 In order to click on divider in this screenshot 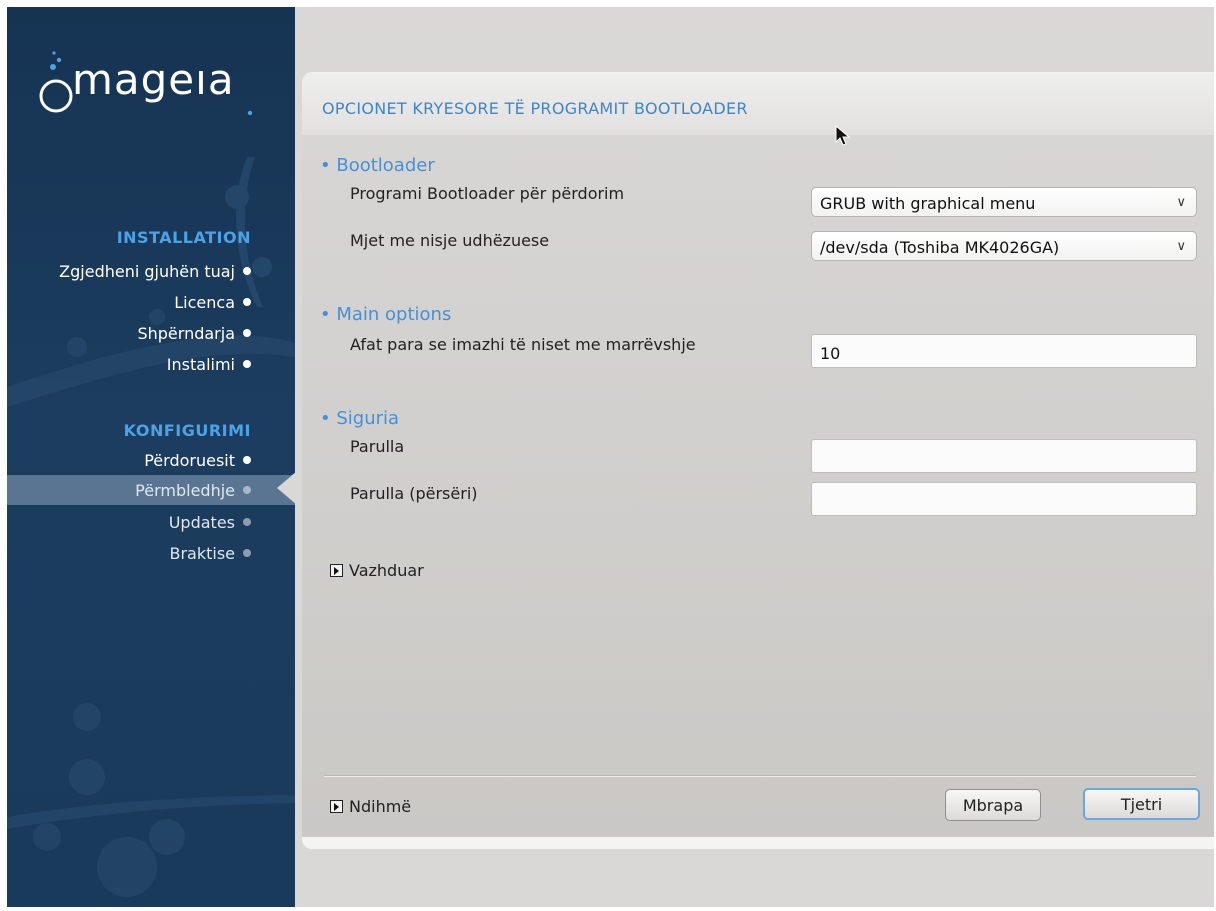, I will do `click(760, 776)`.